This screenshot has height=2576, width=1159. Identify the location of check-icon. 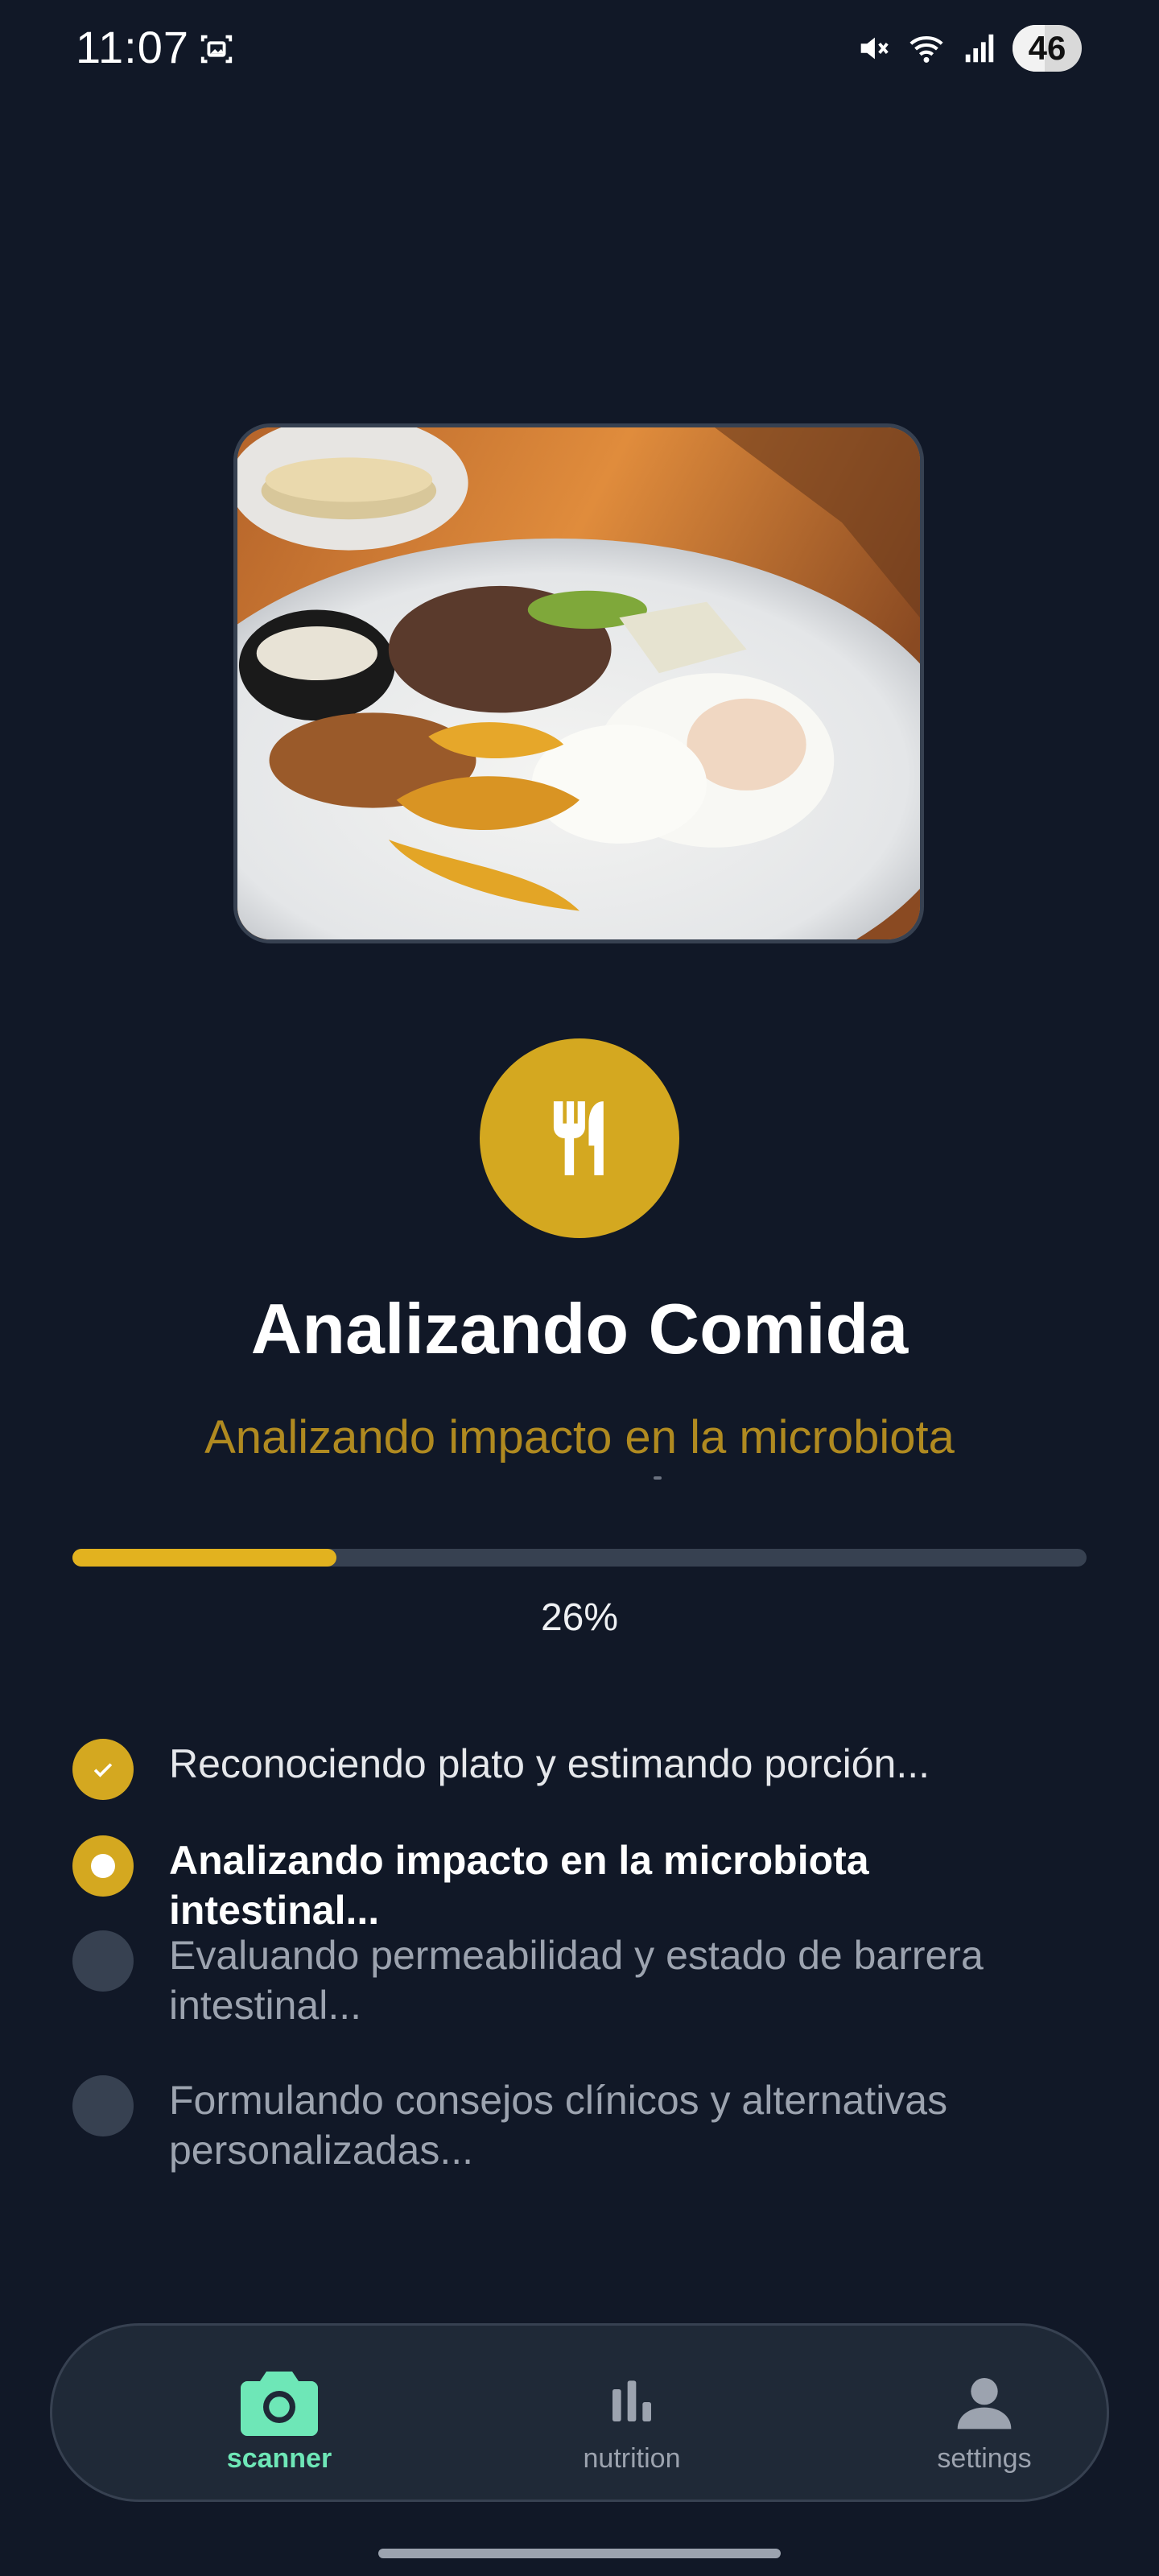
(103, 1770).